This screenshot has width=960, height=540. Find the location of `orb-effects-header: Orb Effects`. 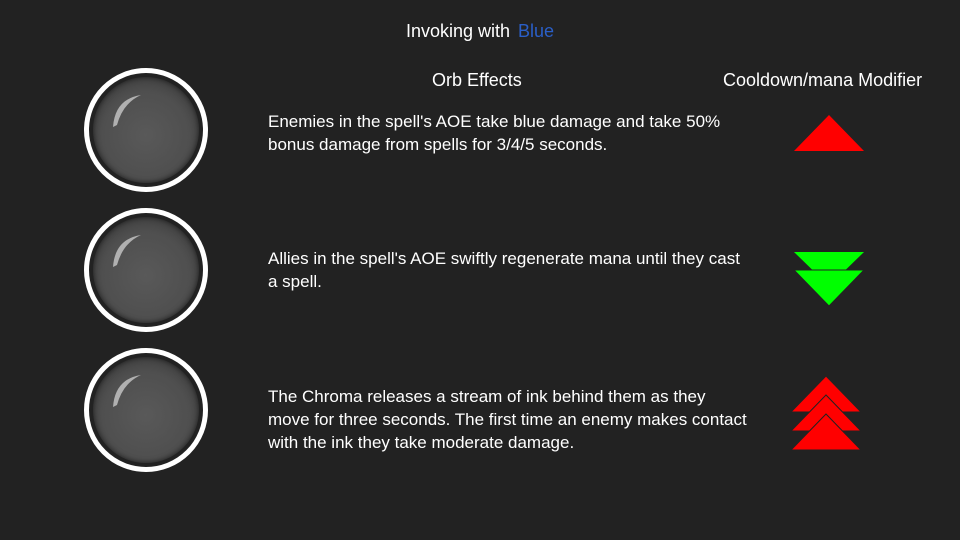

orb-effects-header: Orb Effects is located at coordinates (477, 80).